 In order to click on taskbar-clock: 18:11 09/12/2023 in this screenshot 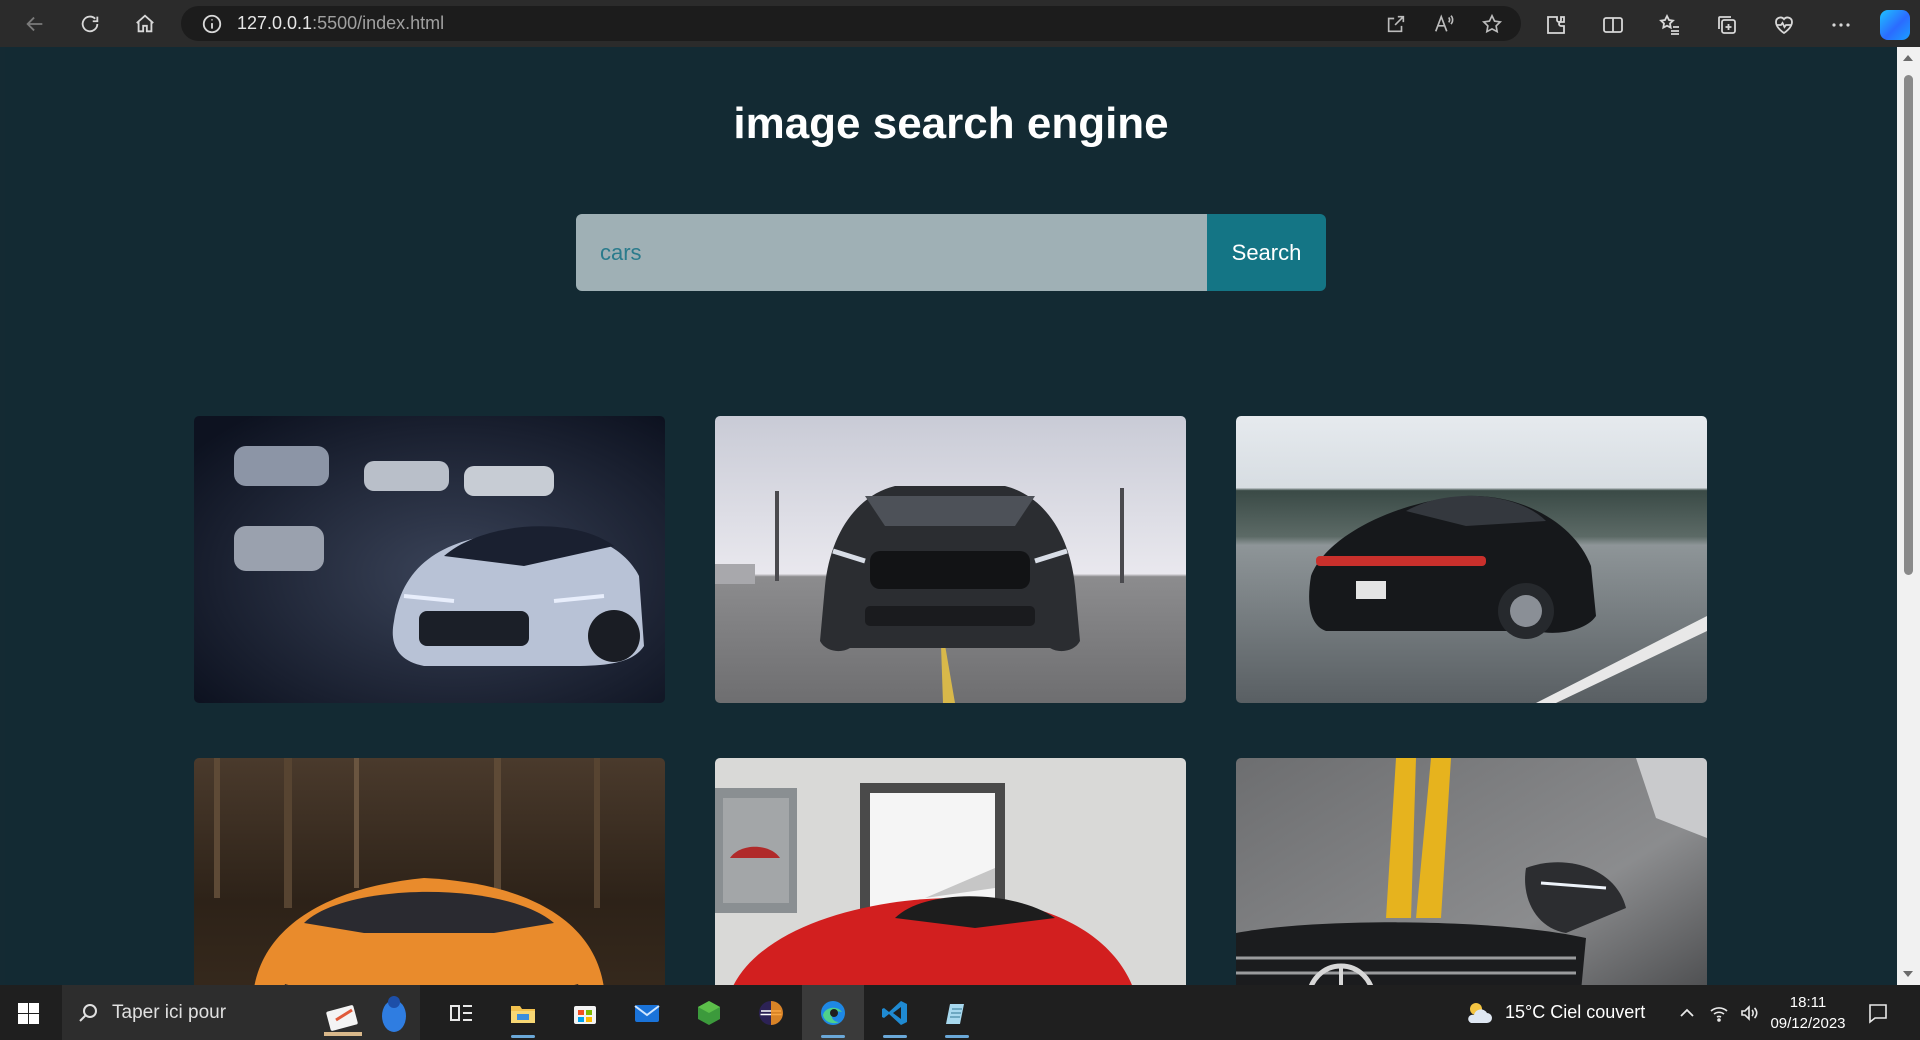, I will do `click(1808, 1013)`.